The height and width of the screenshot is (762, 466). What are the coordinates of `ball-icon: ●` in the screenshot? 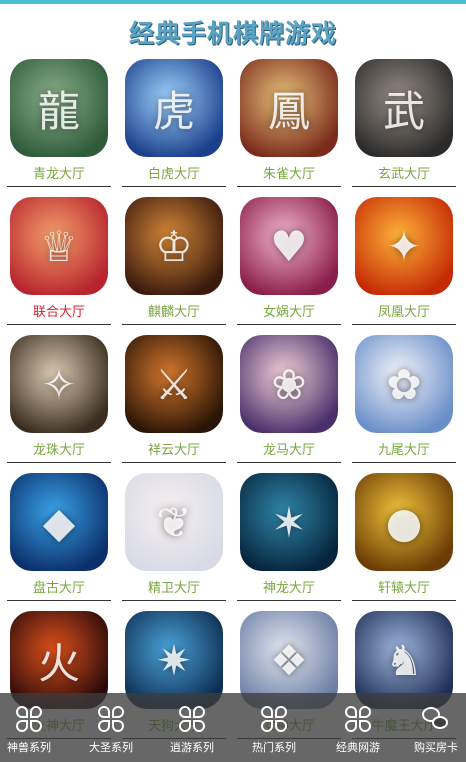 It's located at (404, 522).